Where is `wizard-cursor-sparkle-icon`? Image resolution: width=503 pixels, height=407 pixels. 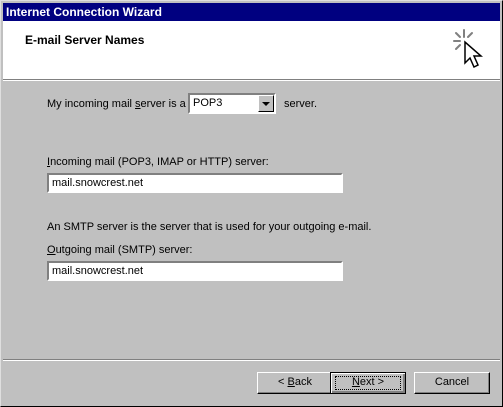 wizard-cursor-sparkle-icon is located at coordinates (468, 49).